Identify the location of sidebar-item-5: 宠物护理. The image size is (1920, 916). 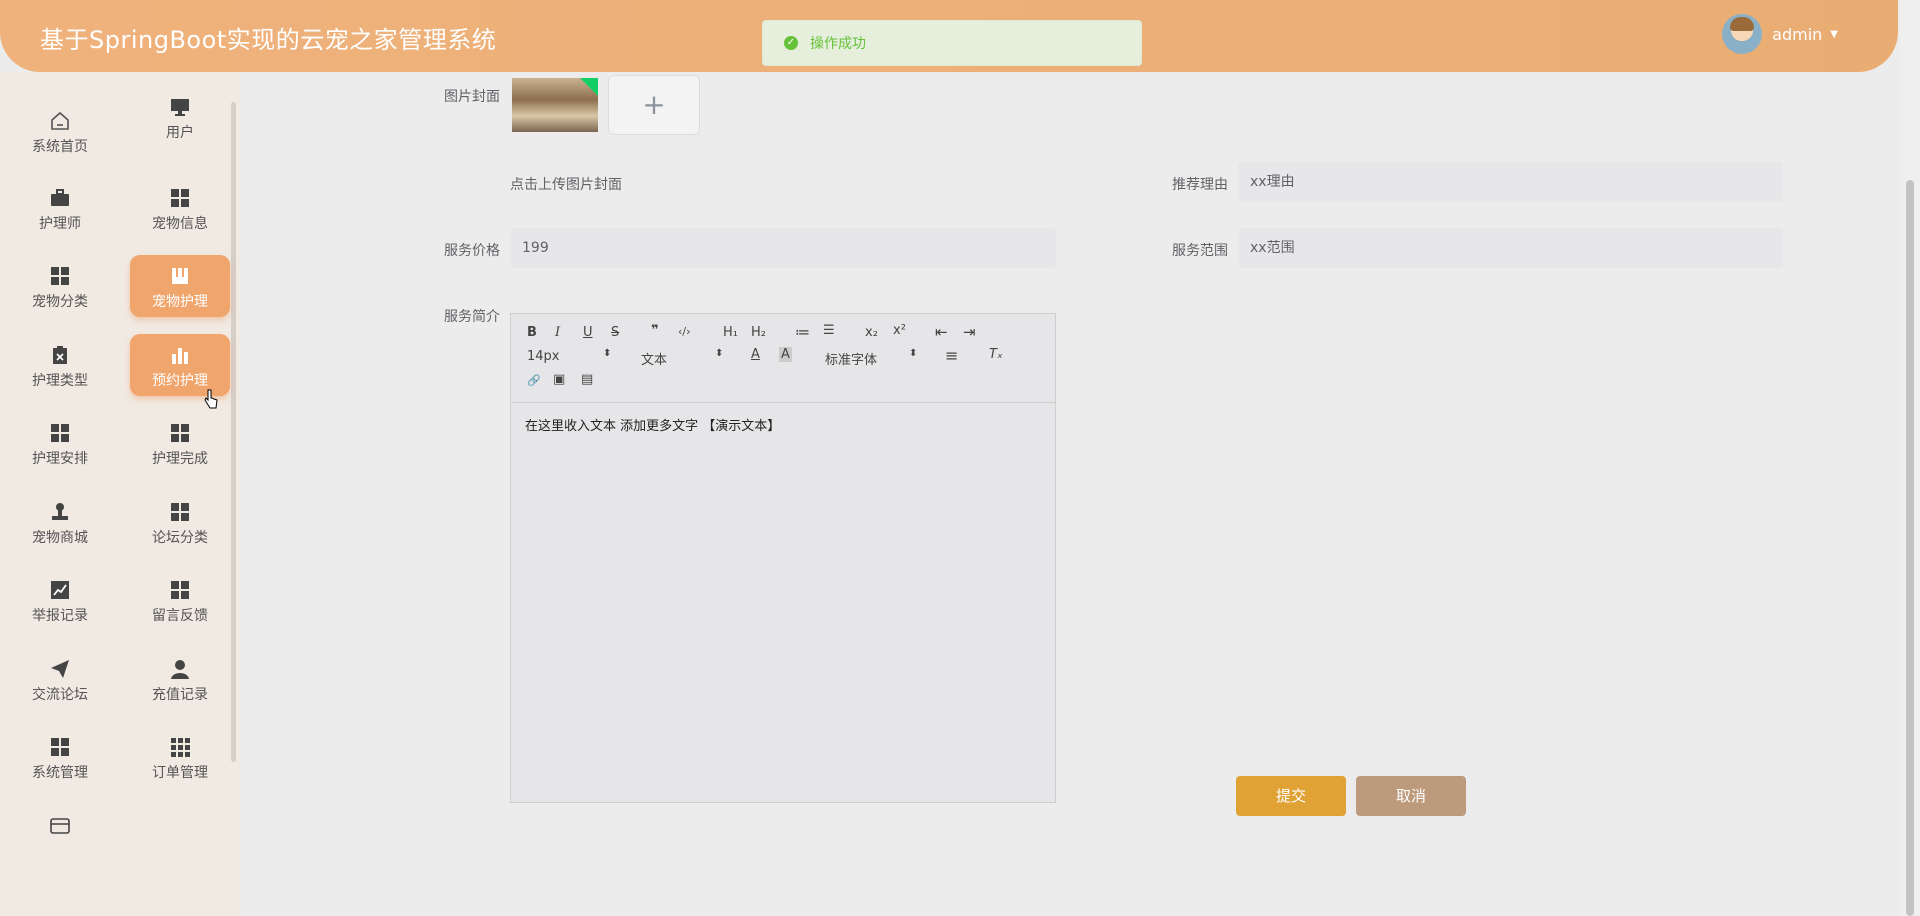
(180, 286).